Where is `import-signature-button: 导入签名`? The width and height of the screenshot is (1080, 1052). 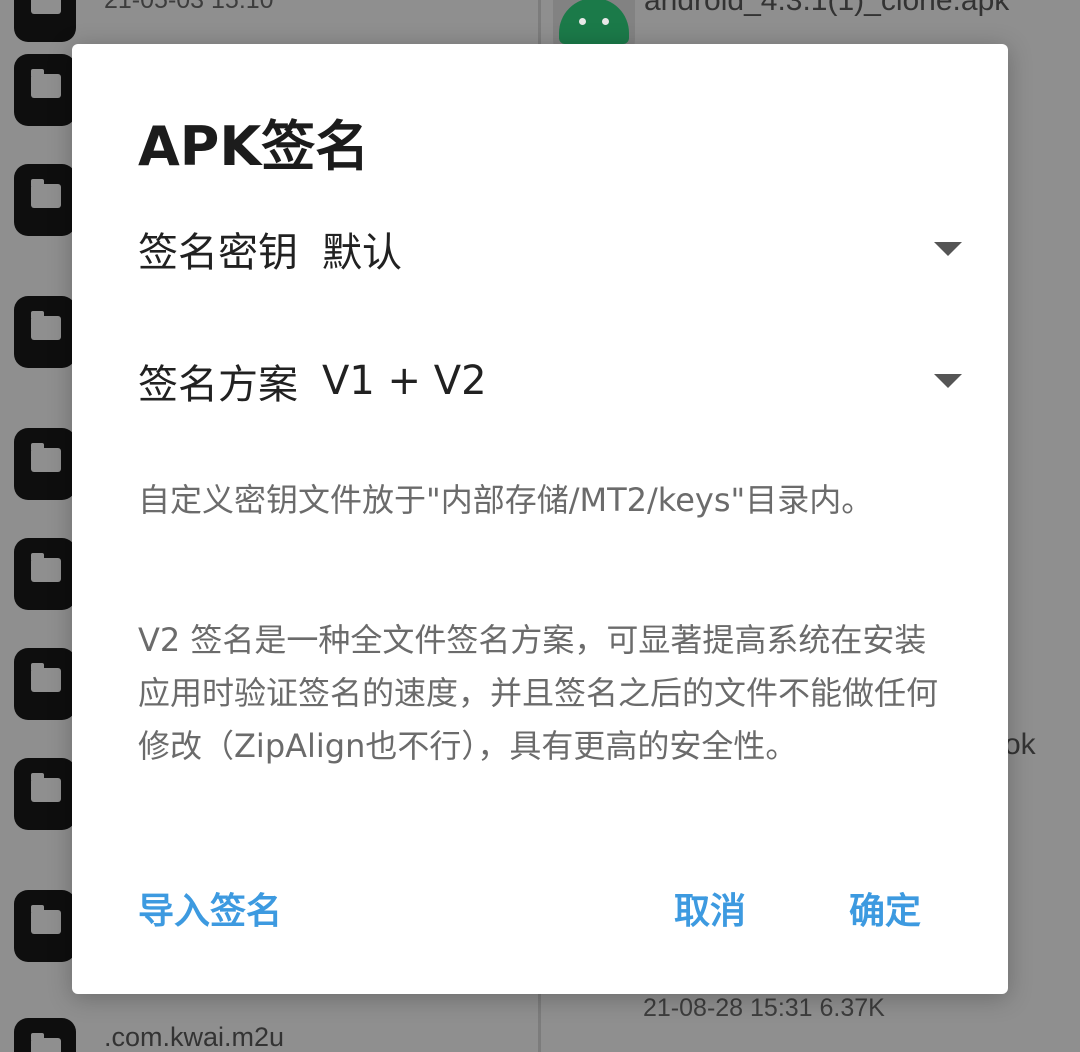 import-signature-button: 导入签名 is located at coordinates (210, 908).